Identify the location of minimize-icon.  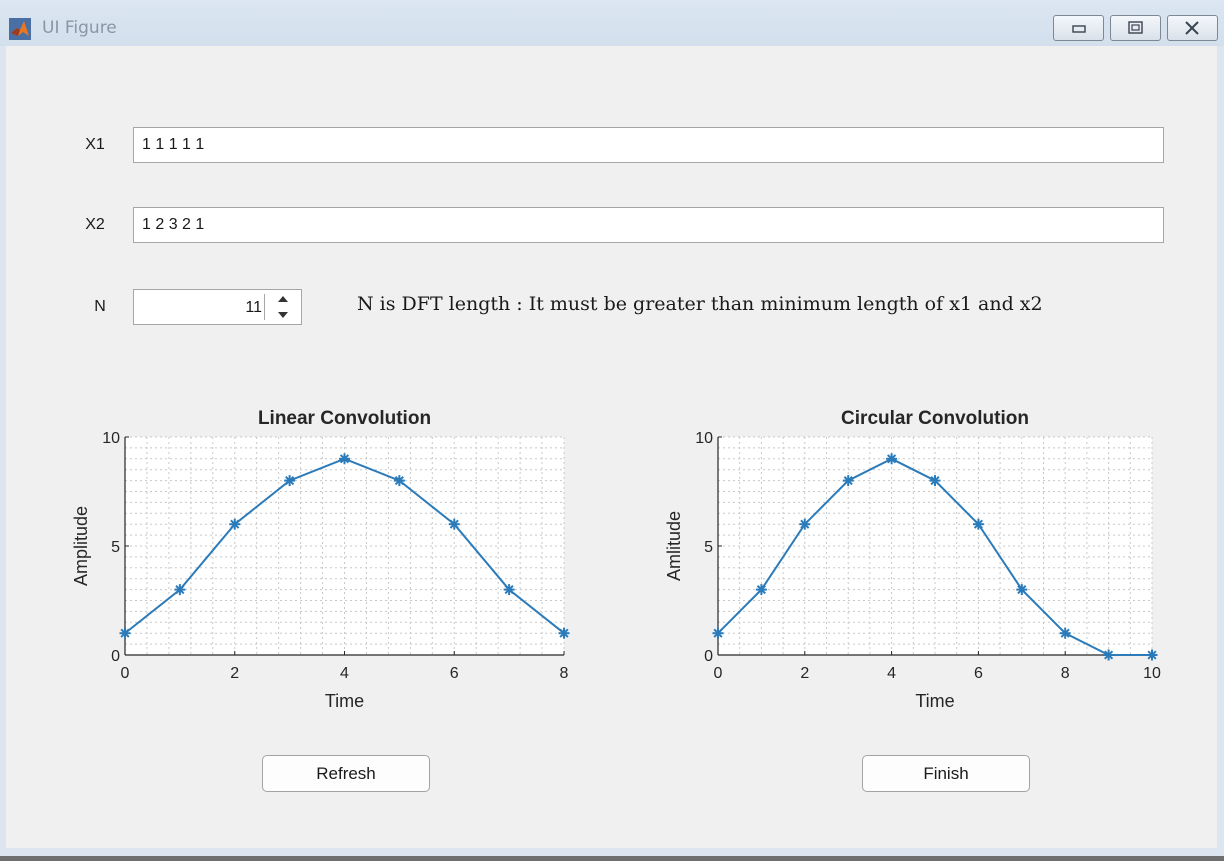
(1079, 29).